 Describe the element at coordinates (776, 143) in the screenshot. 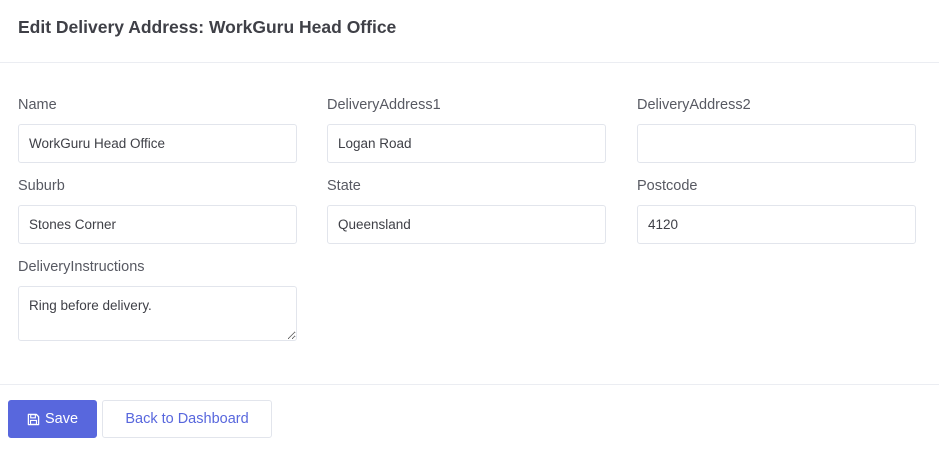

I see `address2-input` at that location.